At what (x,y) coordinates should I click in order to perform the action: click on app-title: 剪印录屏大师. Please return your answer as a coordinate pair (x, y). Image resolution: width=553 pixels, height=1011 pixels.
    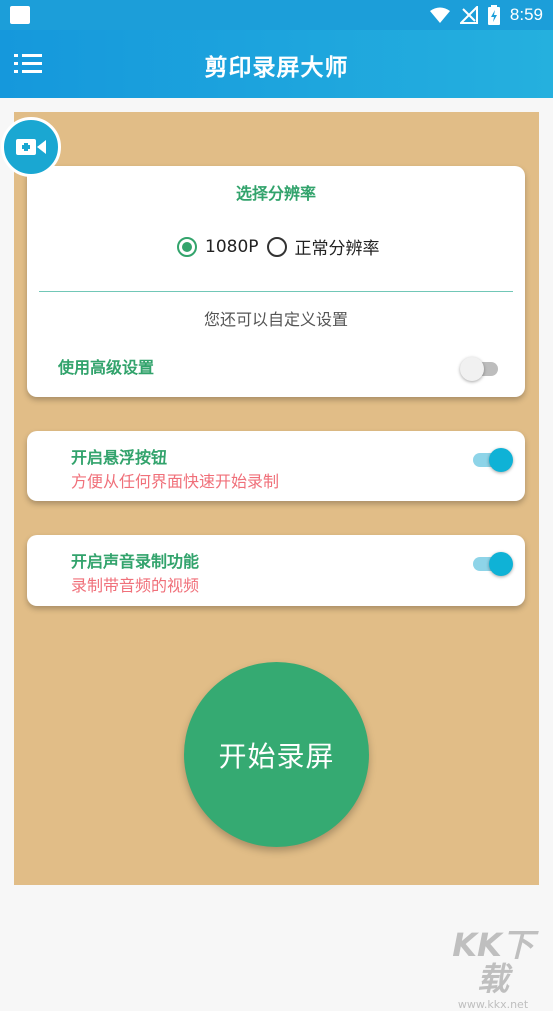
    Looking at the image, I should click on (276, 68).